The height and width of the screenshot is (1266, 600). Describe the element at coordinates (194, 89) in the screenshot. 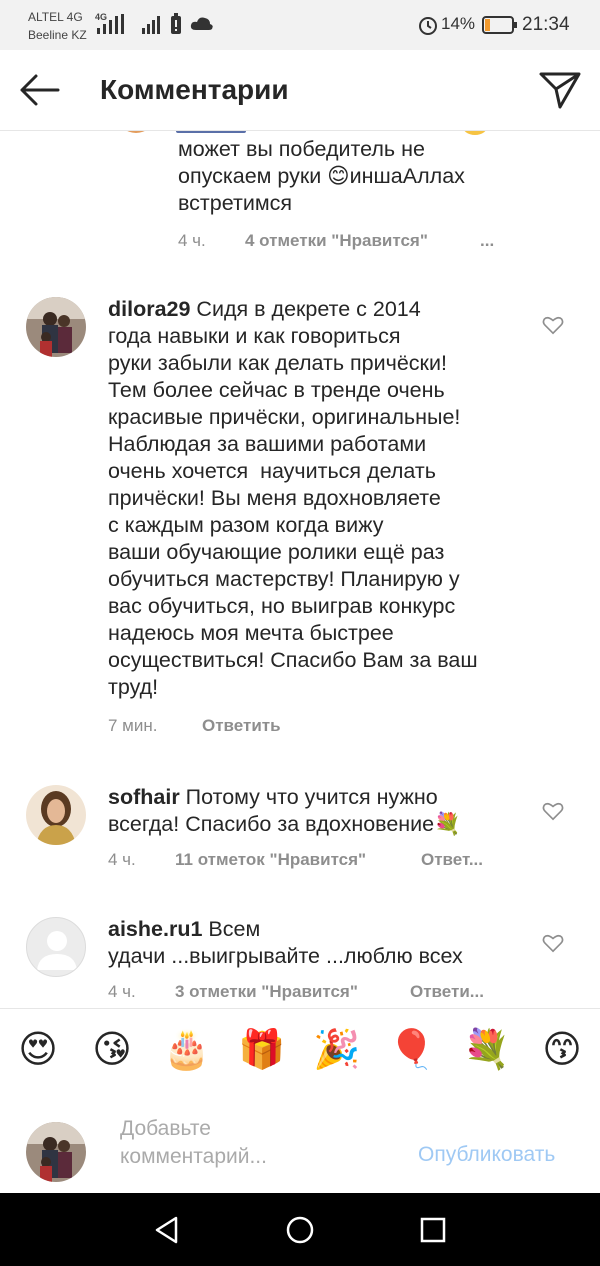

I see `page-title: Комментарии` at that location.